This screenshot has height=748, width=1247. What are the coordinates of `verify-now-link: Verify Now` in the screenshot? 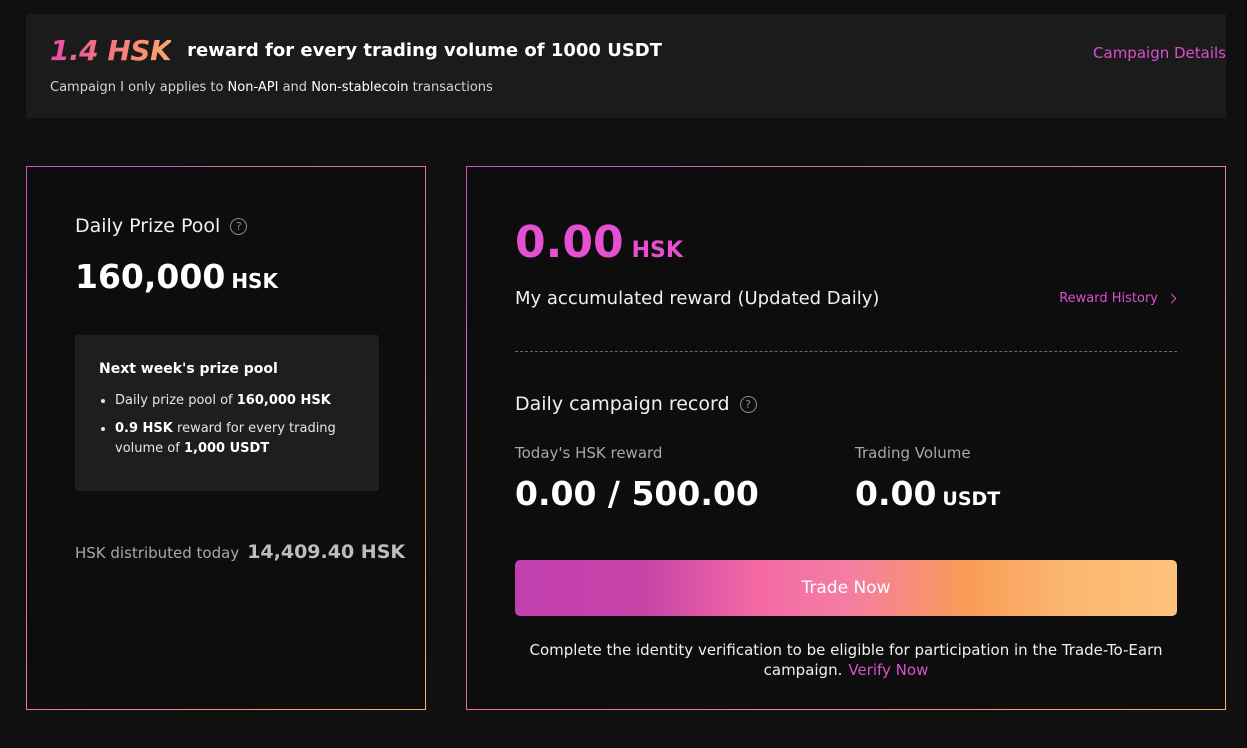 It's located at (888, 670).